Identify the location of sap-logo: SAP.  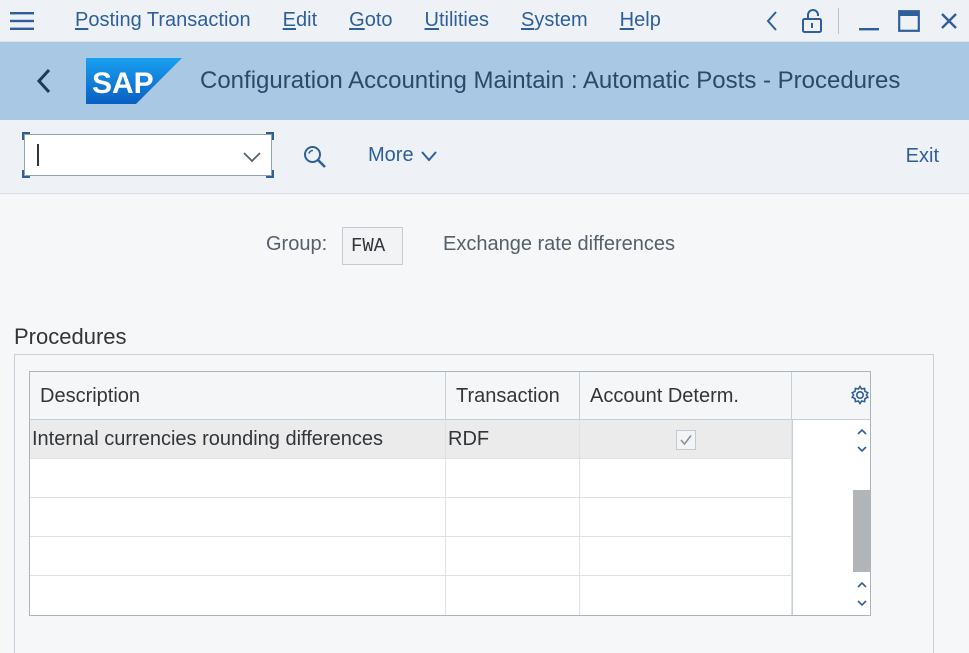
(134, 81).